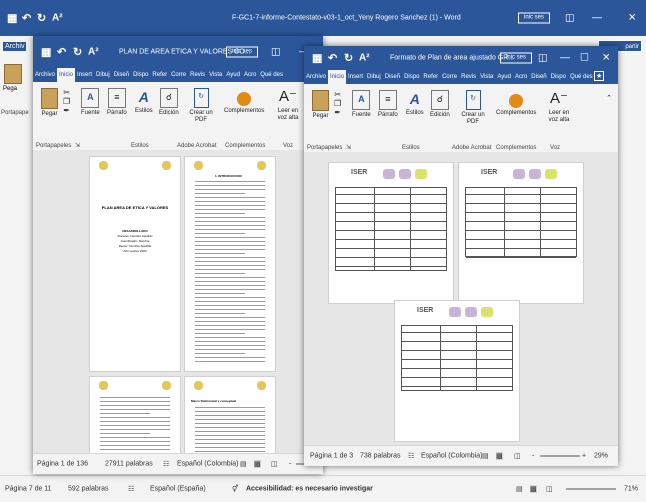  I want to click on left-paragraph-button: ≡ Párrafo, so click(117, 102).